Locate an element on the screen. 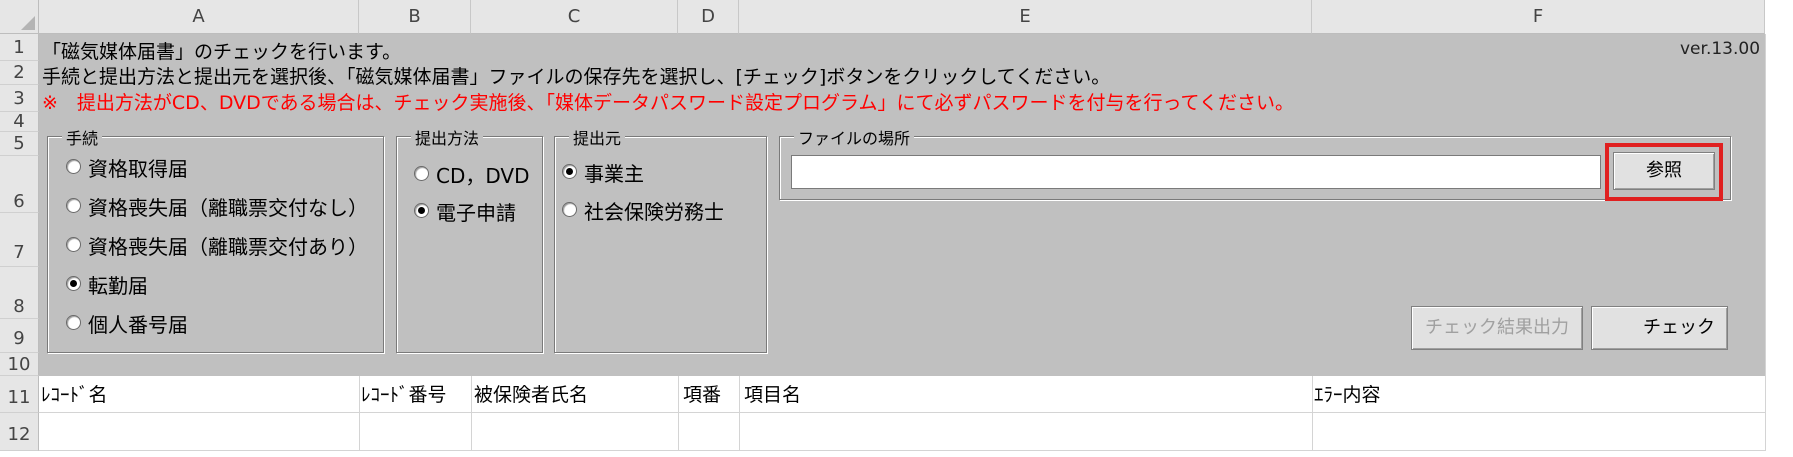  radio-procedure-individual-number is located at coordinates (73, 322).